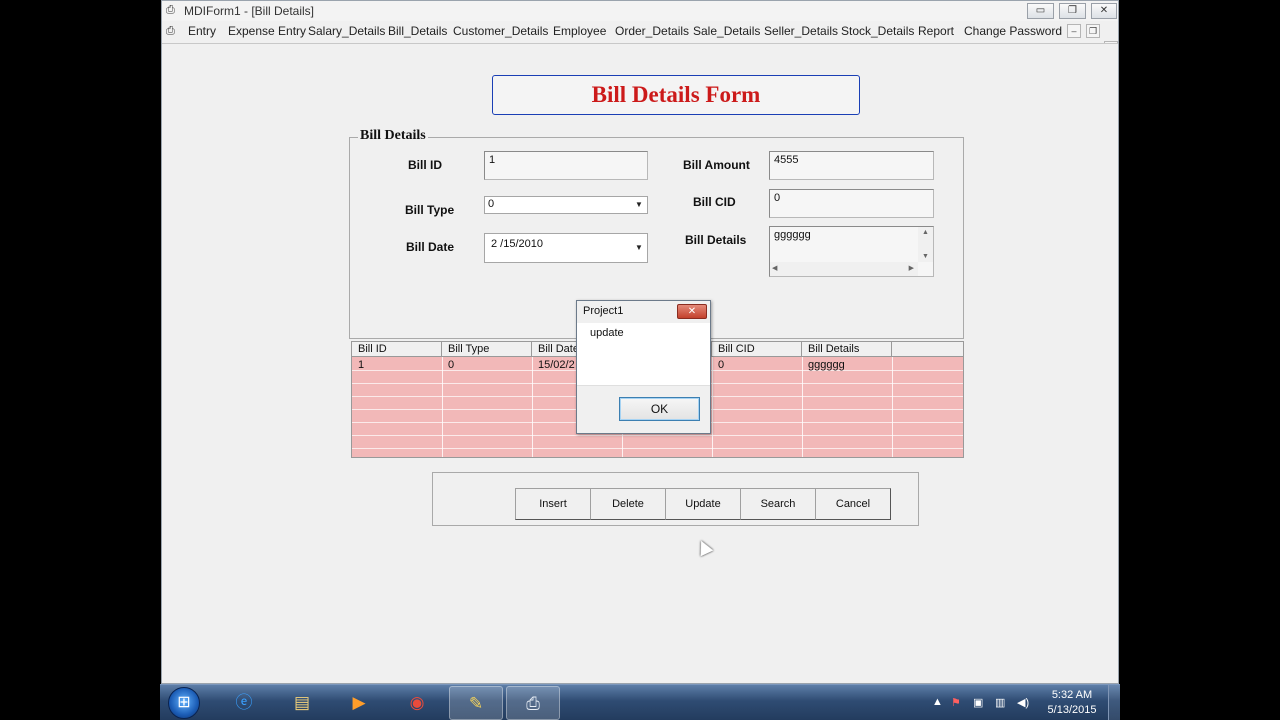 This screenshot has height=720, width=1280. What do you see at coordinates (703, 504) in the screenshot?
I see `update-button: Update` at bounding box center [703, 504].